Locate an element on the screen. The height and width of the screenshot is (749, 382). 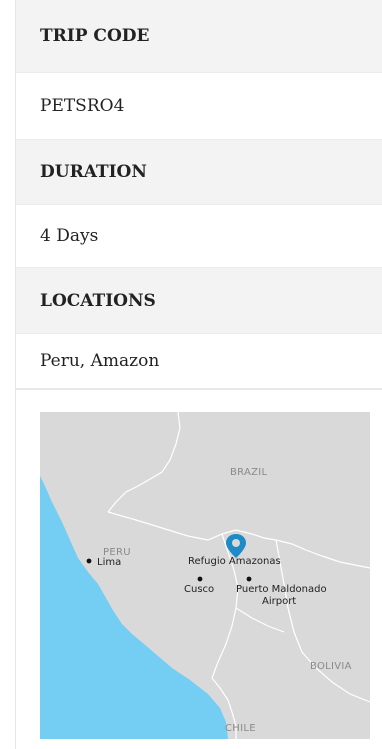
trip-code-label: TRIP CODE is located at coordinates (199, 36).